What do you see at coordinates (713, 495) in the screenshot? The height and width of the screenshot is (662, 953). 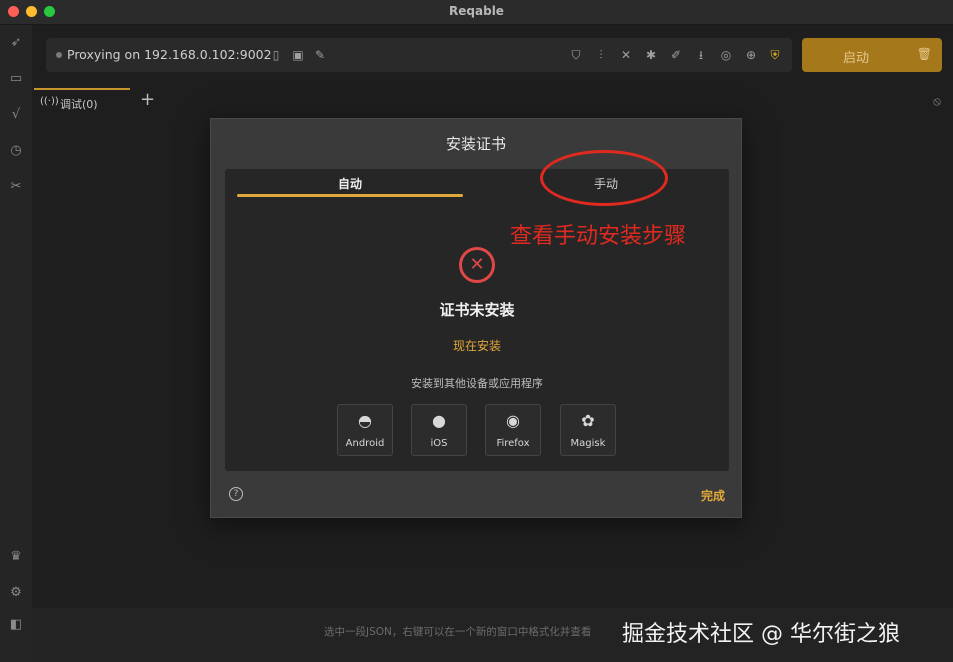 I see `done-button: 完成` at bounding box center [713, 495].